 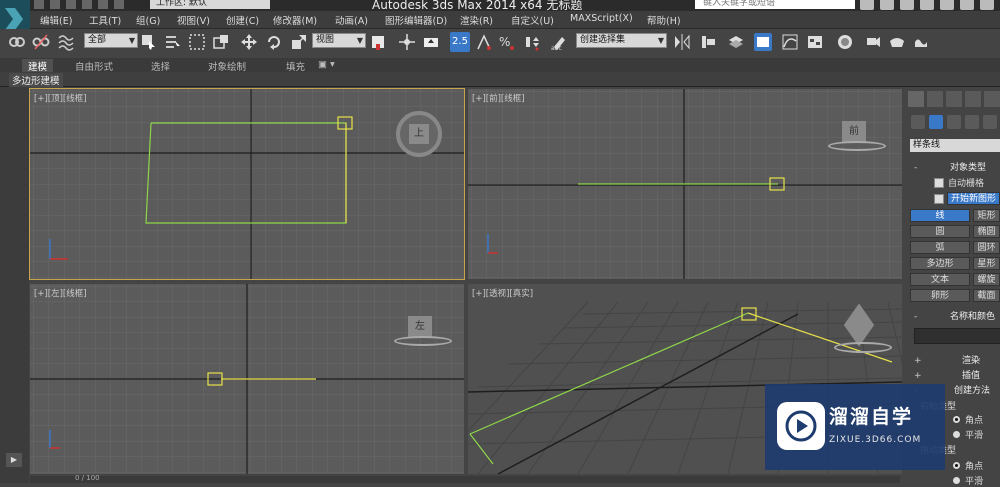 I want to click on workspace-select: 工作区: 默认, so click(x=210, y=4).